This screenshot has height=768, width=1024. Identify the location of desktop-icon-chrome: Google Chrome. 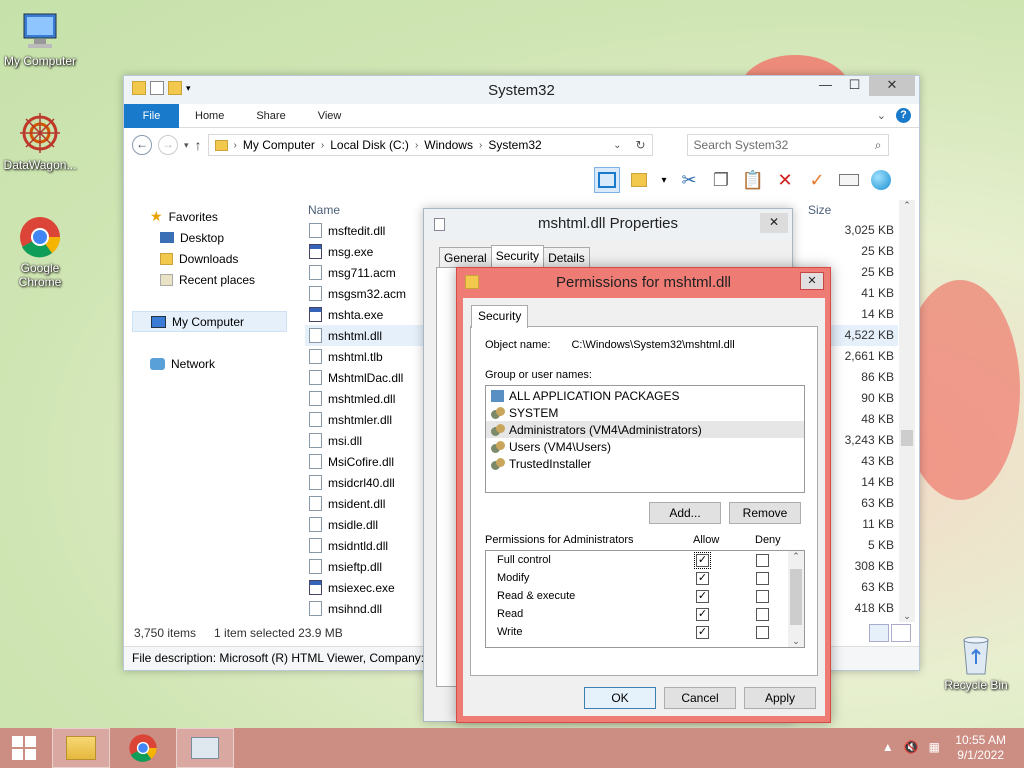
(40, 252).